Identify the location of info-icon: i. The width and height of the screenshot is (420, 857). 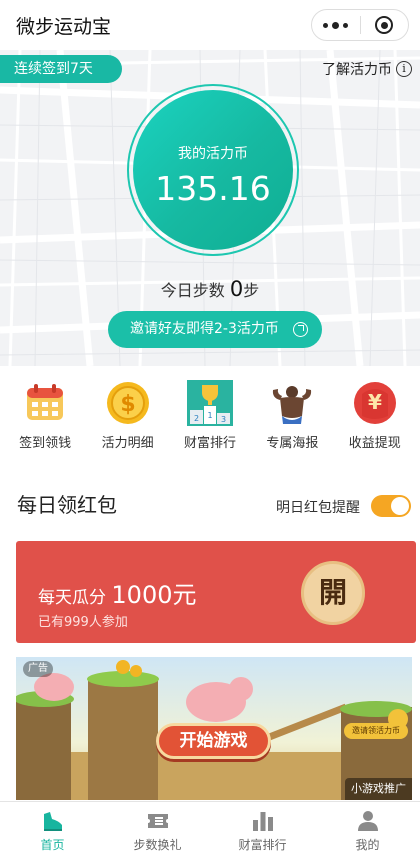
(404, 69).